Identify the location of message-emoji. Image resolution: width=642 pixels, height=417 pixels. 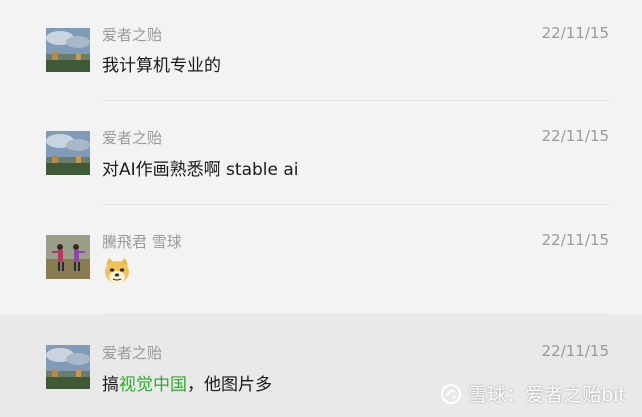
(117, 273).